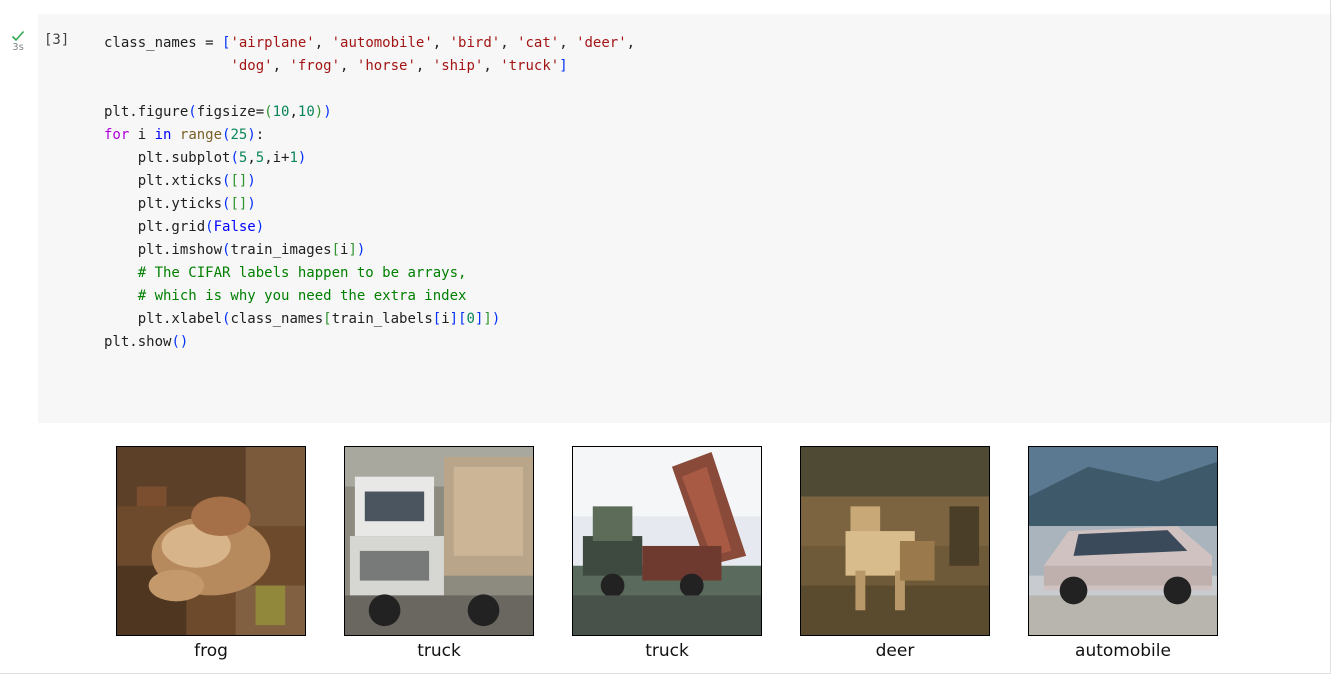 The width and height of the screenshot is (1332, 675). What do you see at coordinates (302, 273) in the screenshot?
I see `code-token: # The CIFAR labels happen to be arrays,` at bounding box center [302, 273].